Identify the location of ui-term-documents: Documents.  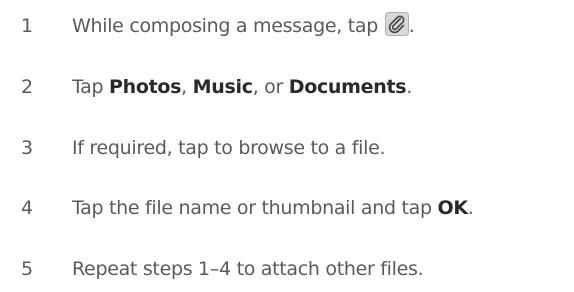
(347, 87).